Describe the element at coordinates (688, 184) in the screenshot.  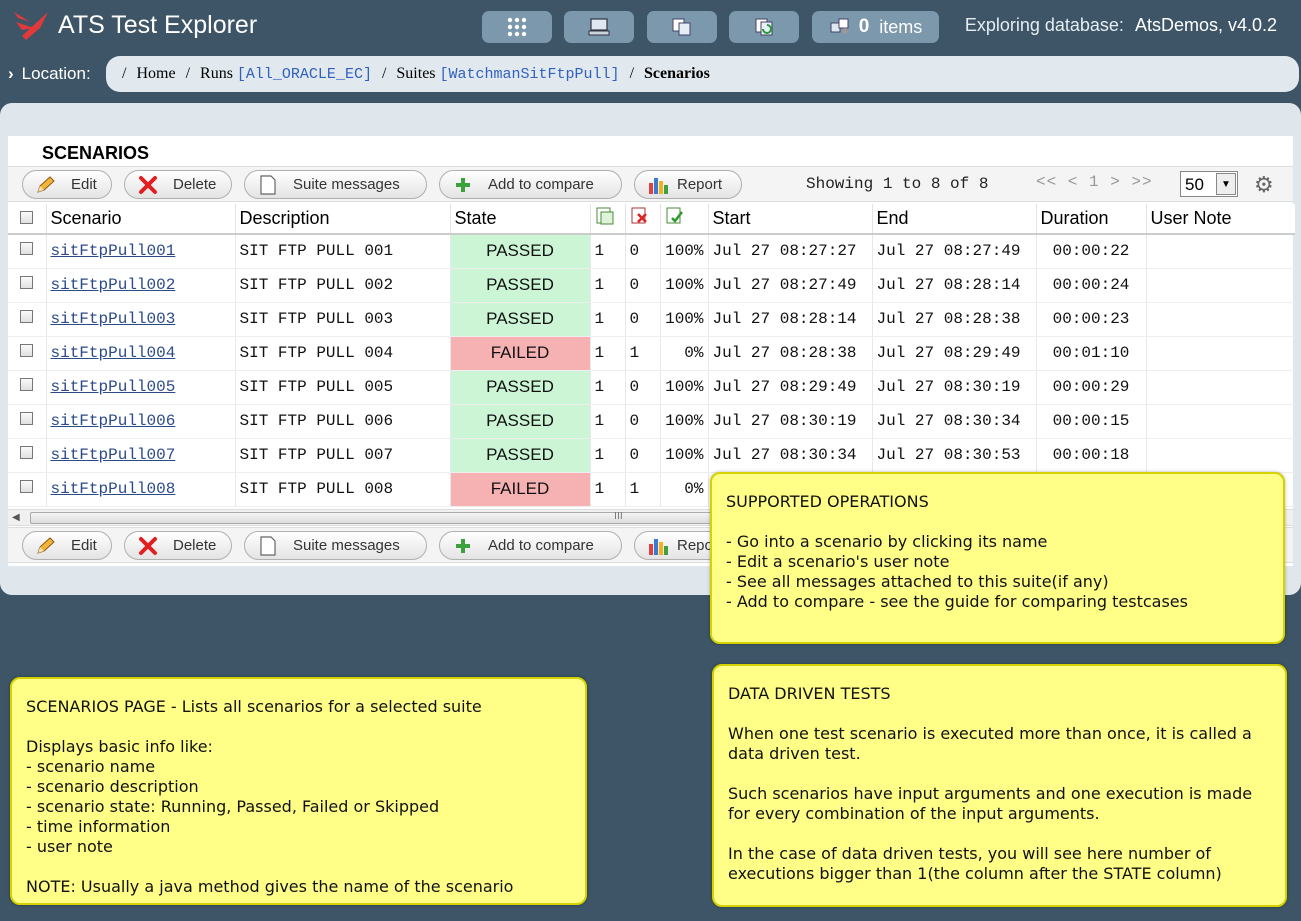
I see `report-button: Report` at that location.